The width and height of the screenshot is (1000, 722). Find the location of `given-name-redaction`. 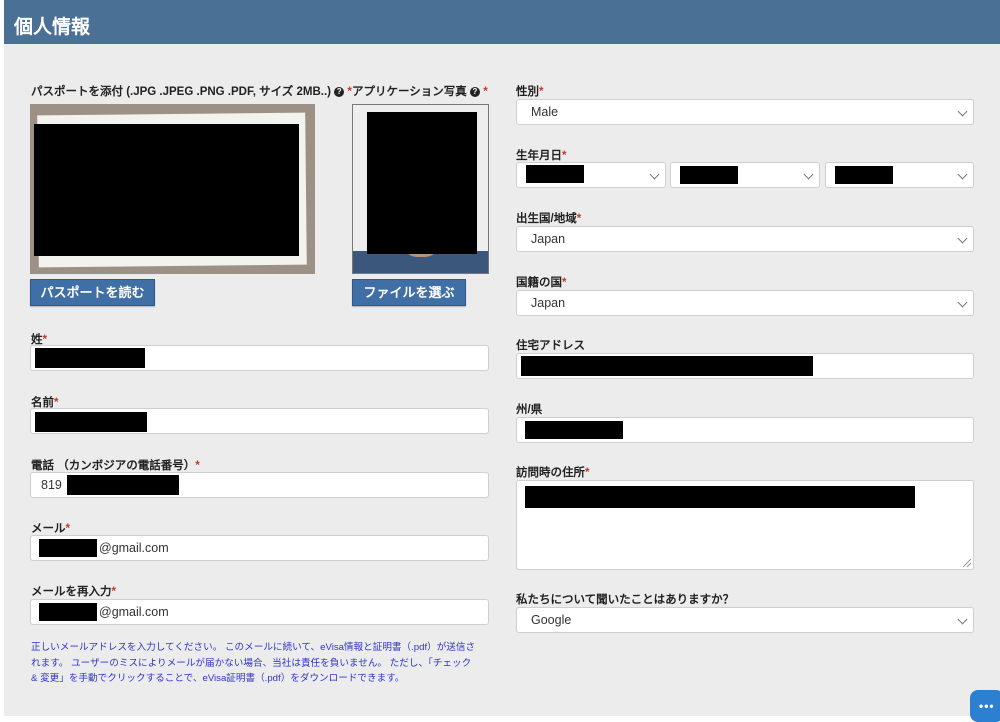

given-name-redaction is located at coordinates (91, 422).